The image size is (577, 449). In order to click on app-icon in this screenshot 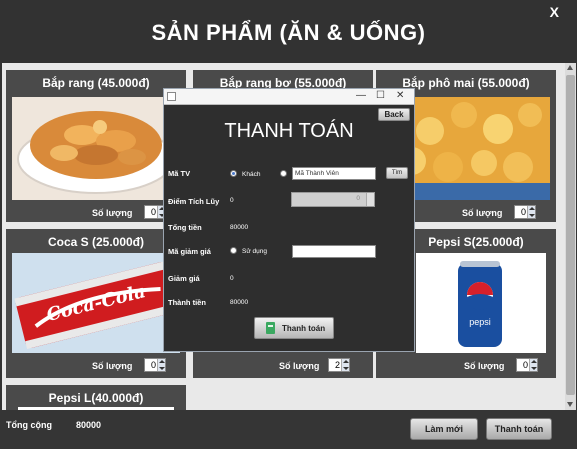, I will do `click(171, 96)`.